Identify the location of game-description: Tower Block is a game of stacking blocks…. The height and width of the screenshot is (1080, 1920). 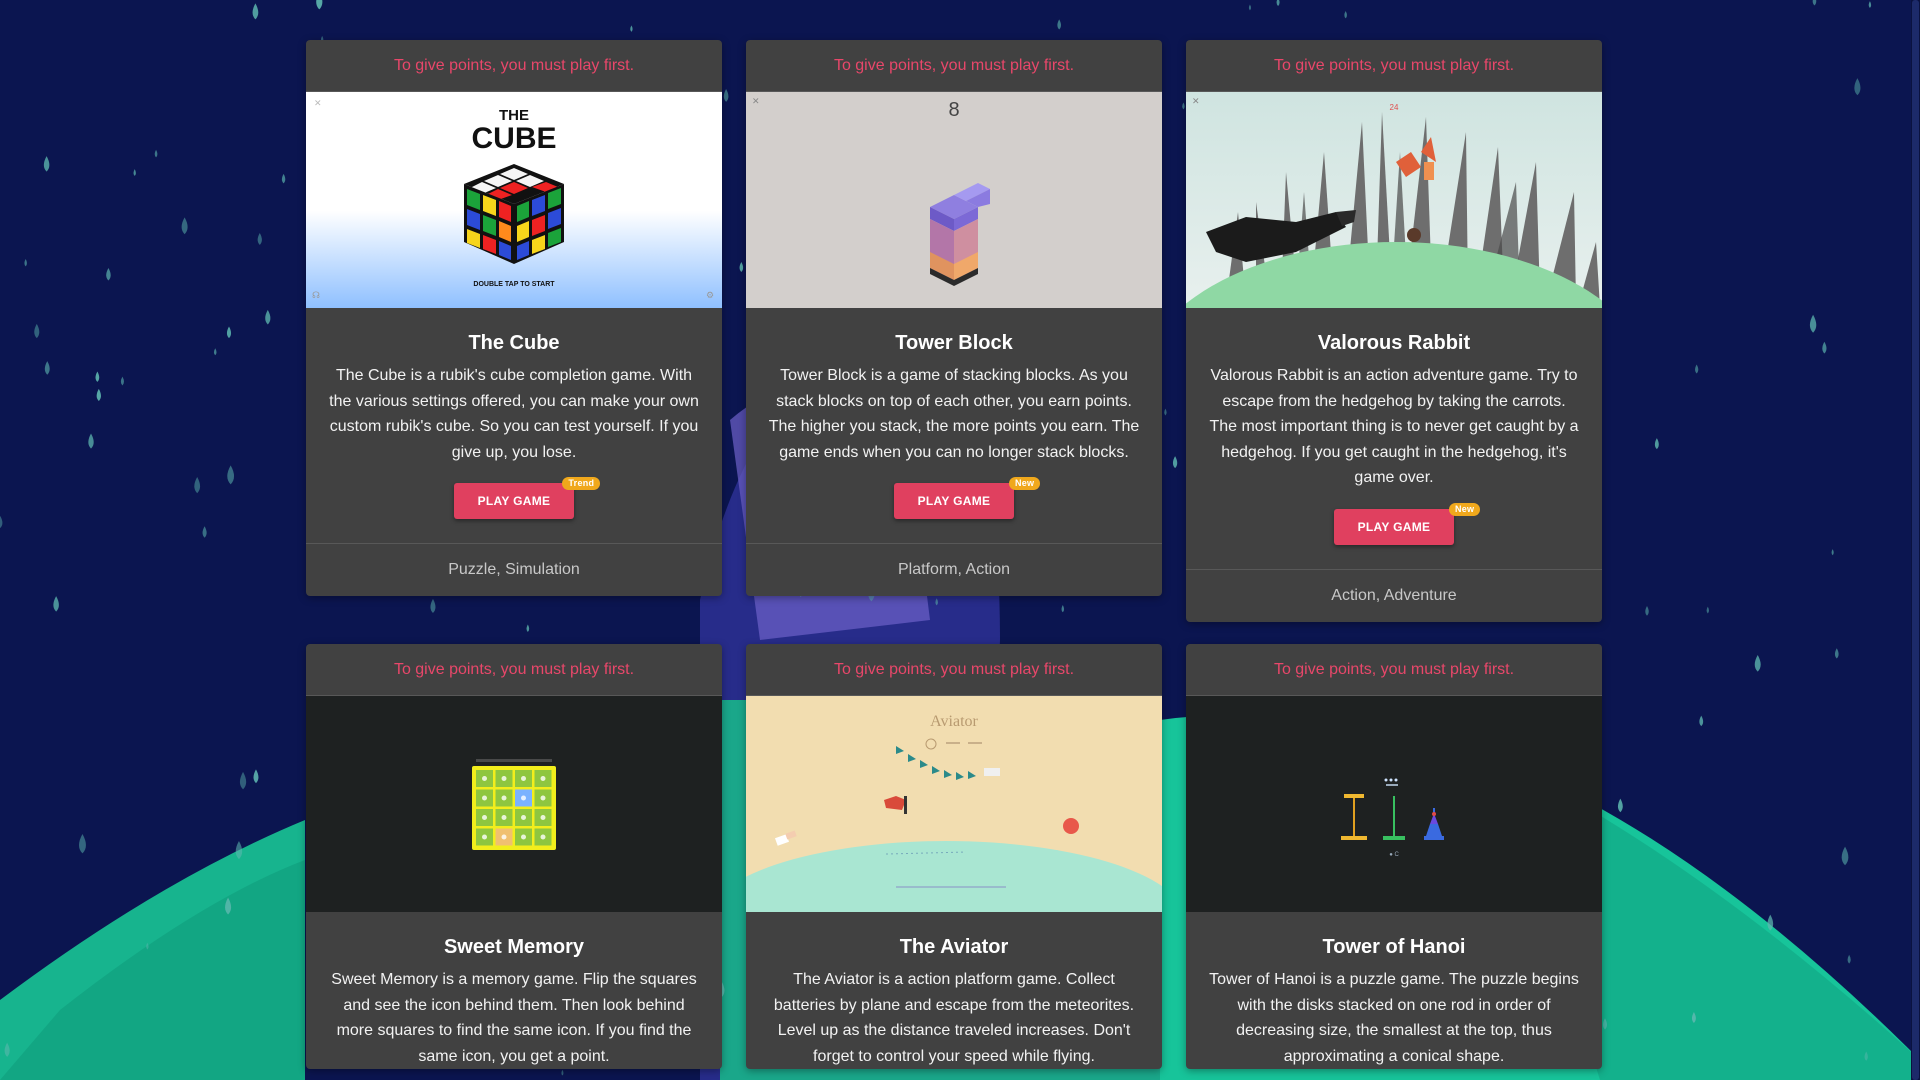
(954, 414).